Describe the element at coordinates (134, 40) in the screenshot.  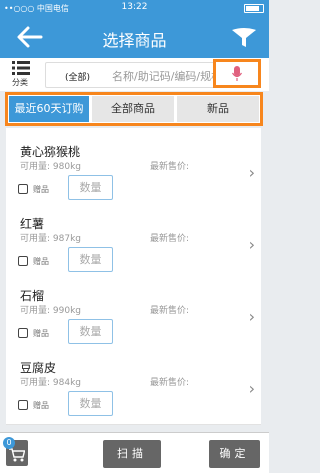
I see `page-title: 选择商品` at that location.